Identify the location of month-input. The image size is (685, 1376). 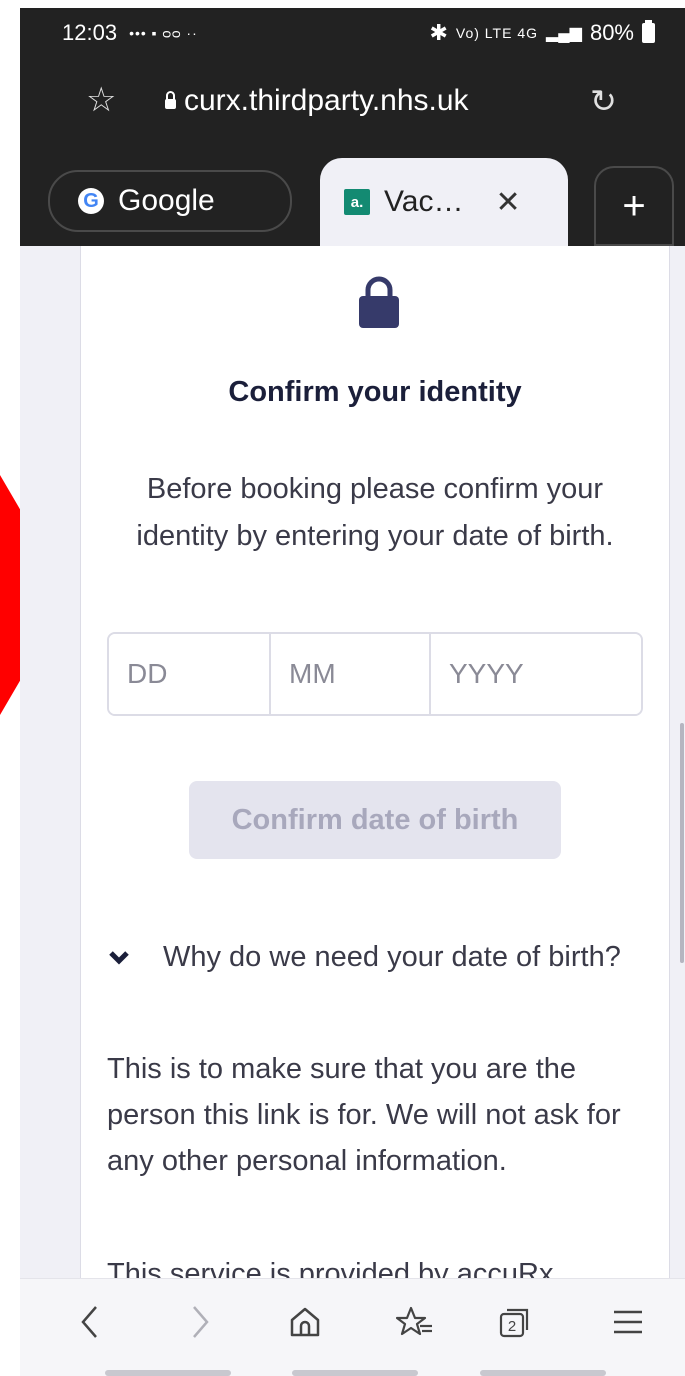
(351, 674).